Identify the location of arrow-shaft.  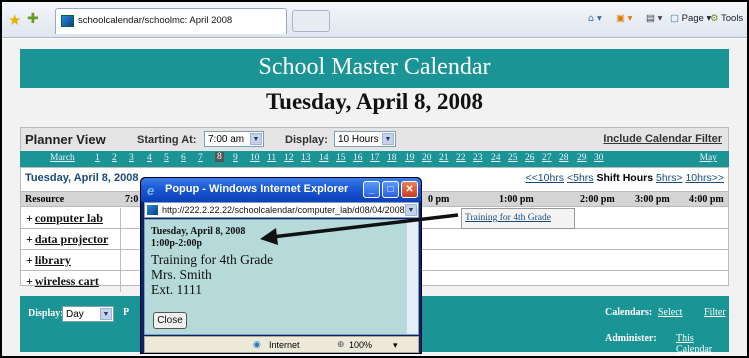
(365, 226).